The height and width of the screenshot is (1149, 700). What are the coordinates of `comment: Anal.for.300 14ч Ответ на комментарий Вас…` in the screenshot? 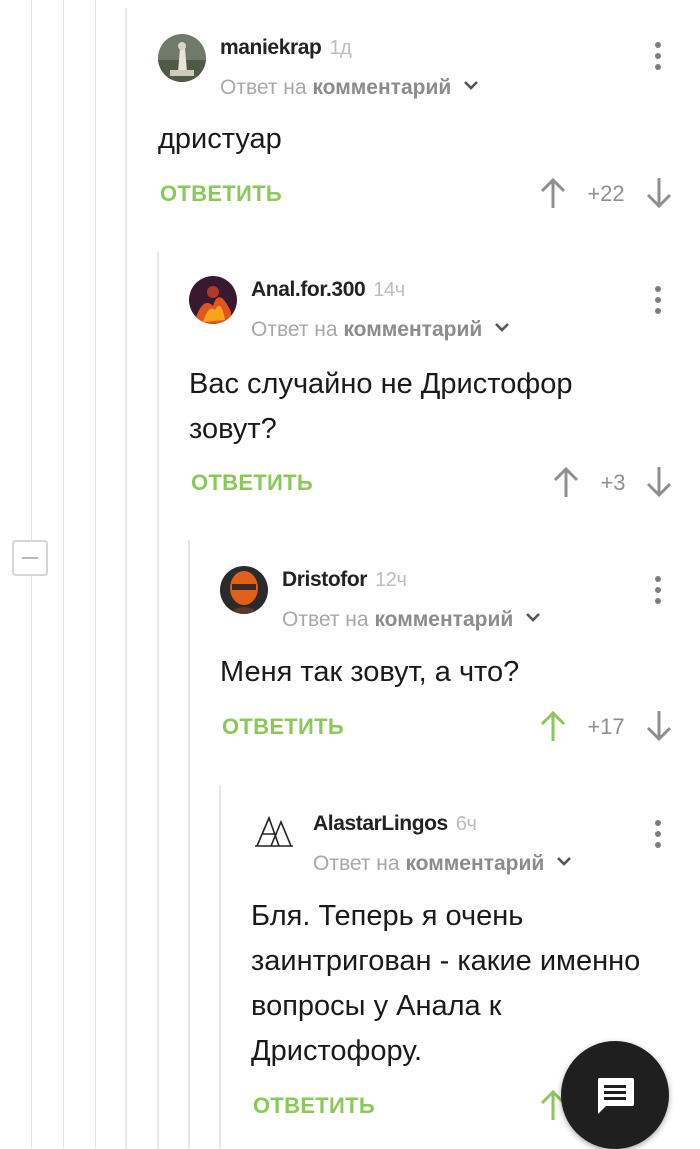 It's located at (434, 391).